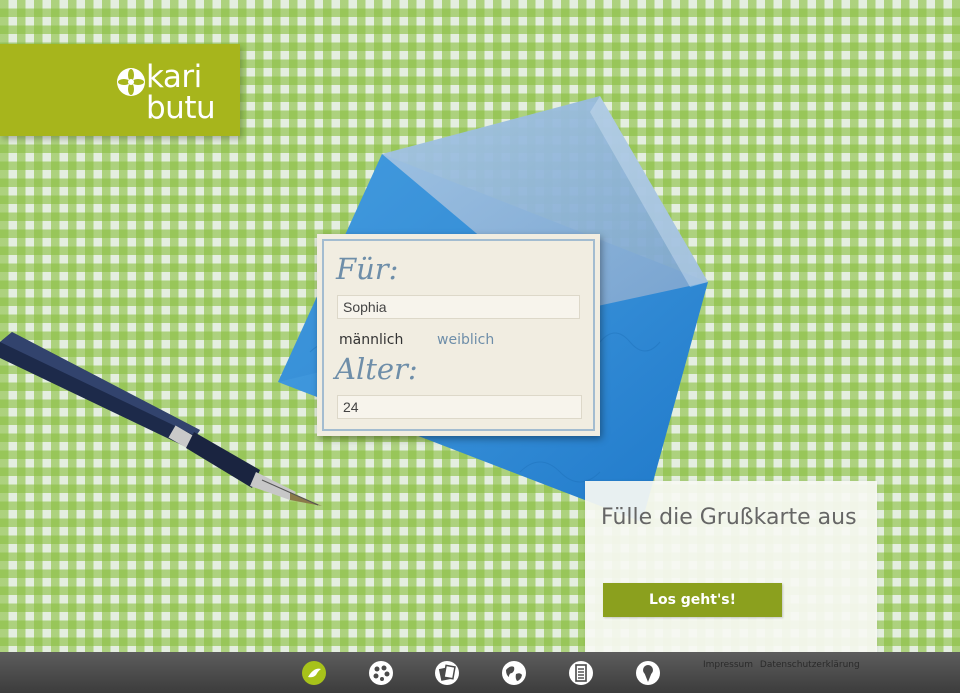 The image size is (960, 693). Describe the element at coordinates (181, 108) in the screenshot. I see `logo-line-2: butu` at that location.